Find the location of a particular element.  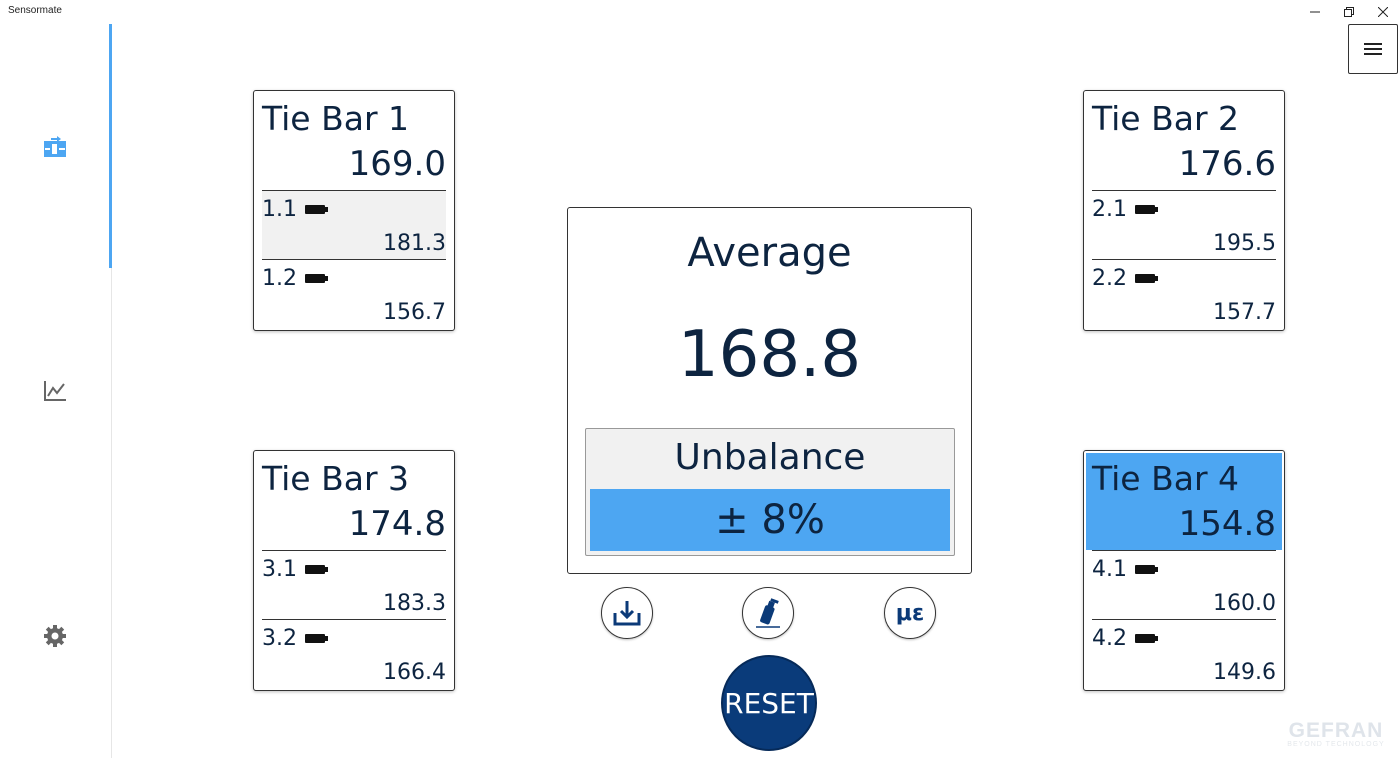

app-title: Sensormate is located at coordinates (35, 10).